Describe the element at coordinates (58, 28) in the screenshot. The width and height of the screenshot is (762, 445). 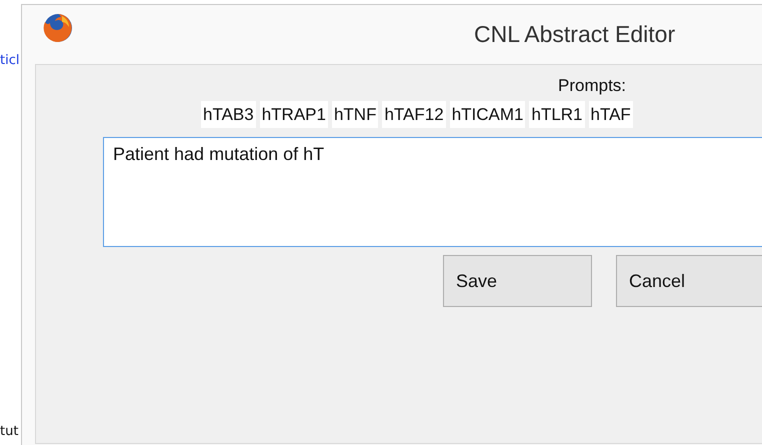
I see `browser-logo-icon` at that location.